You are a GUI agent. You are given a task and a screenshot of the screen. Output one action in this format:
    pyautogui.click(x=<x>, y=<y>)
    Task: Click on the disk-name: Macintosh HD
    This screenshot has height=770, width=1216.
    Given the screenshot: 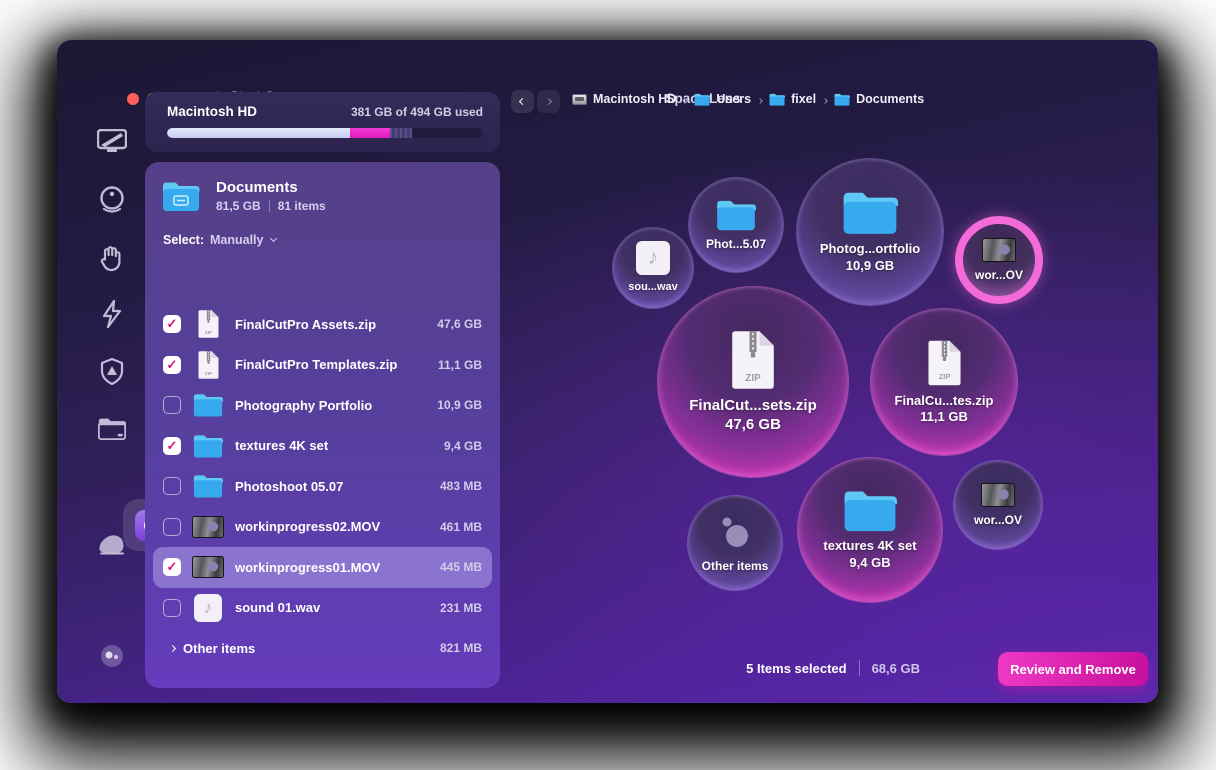 What is the action you would take?
    pyautogui.click(x=212, y=111)
    